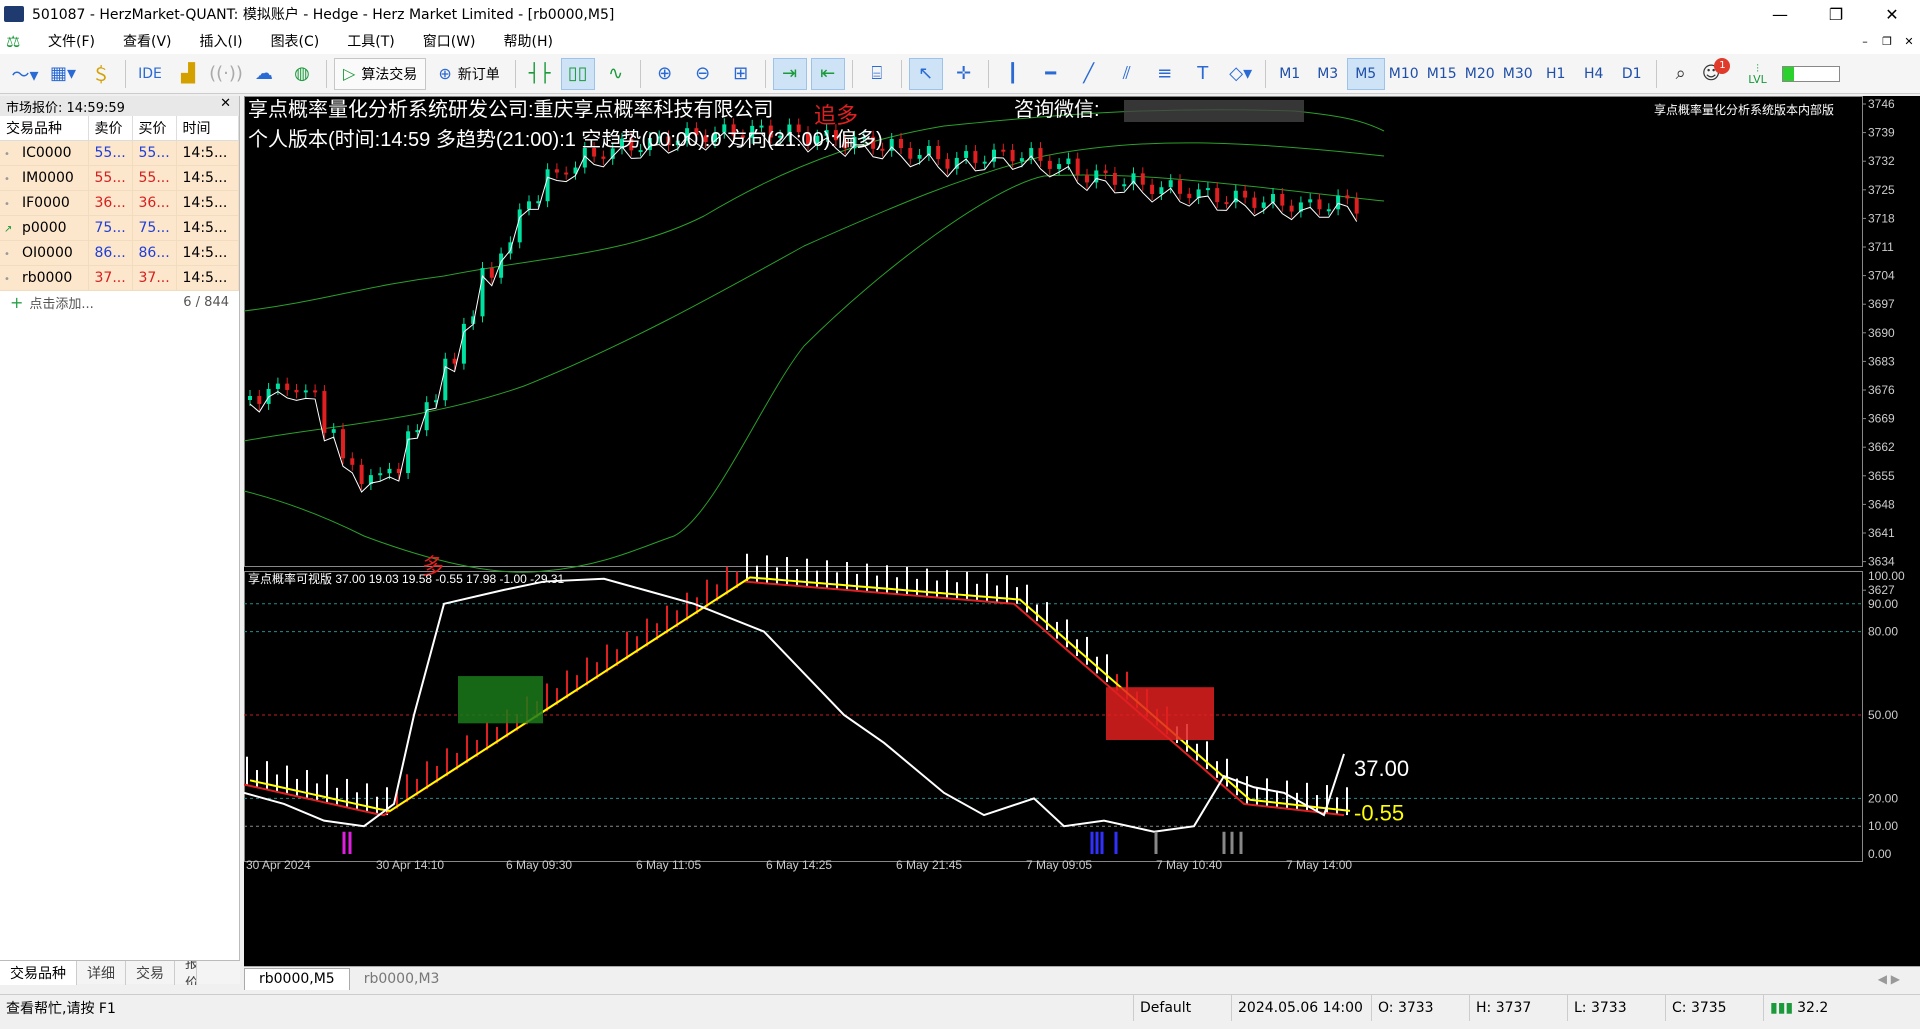  Describe the element at coordinates (44, 128) in the screenshot. I see `column-header: 交易品种` at that location.